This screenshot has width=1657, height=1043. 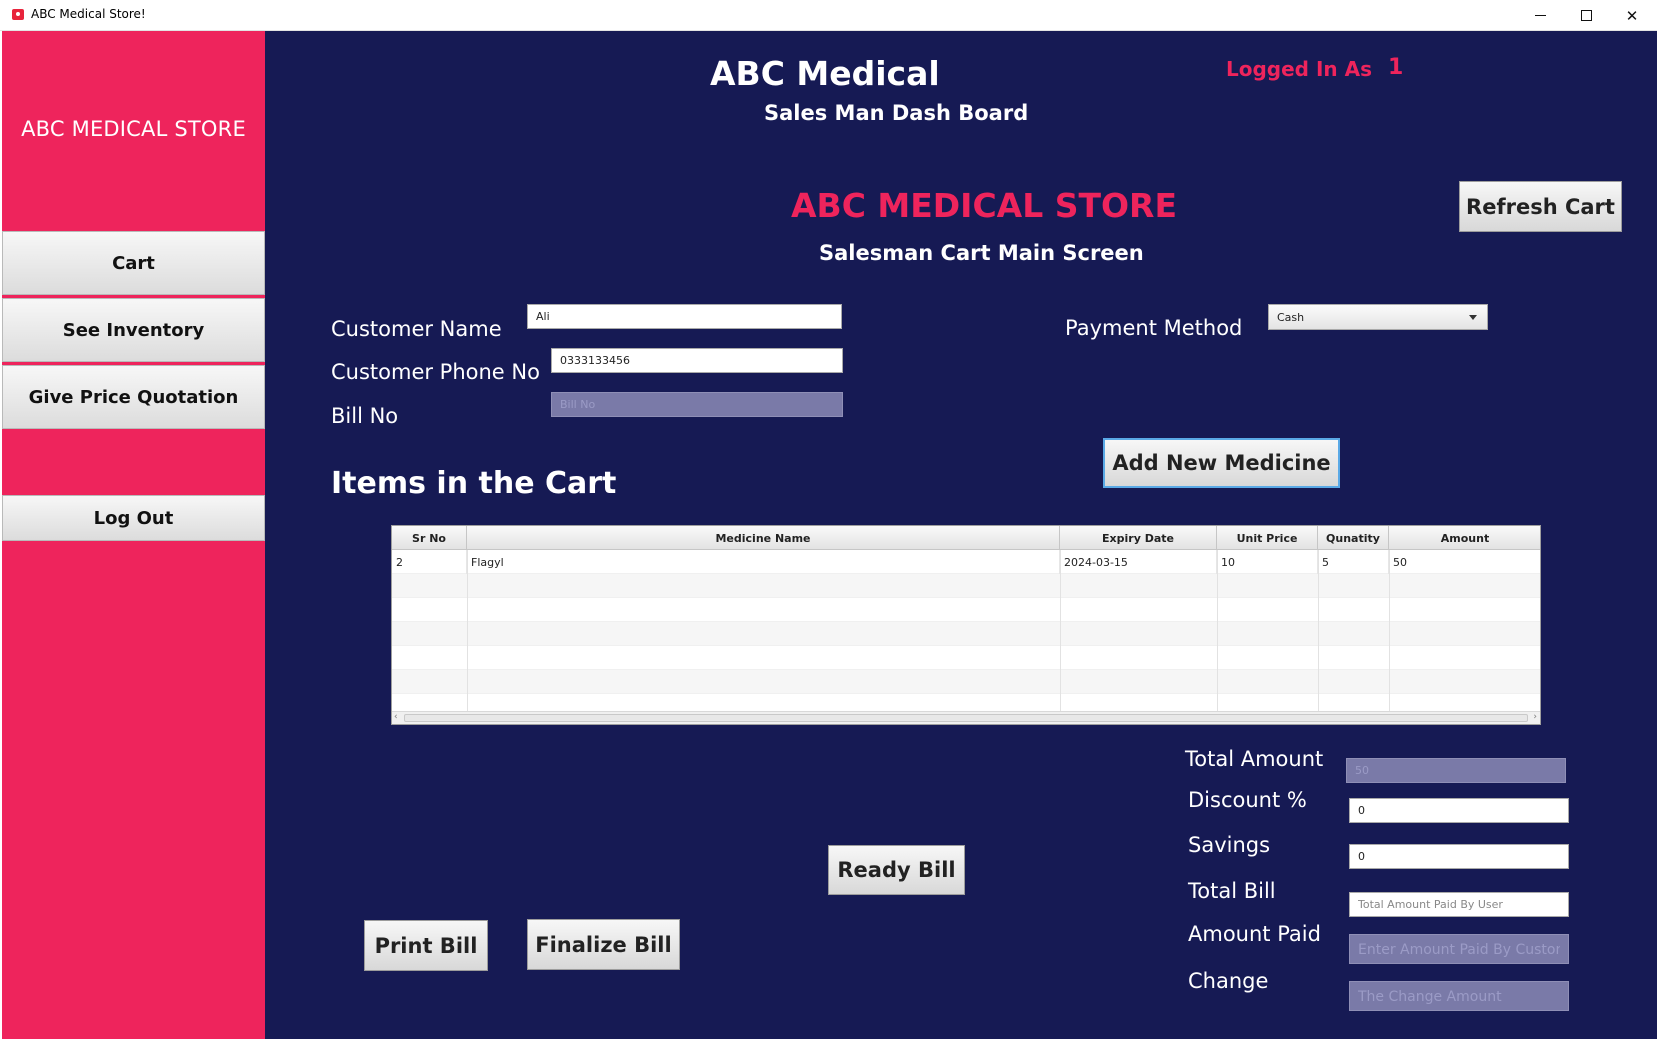 I want to click on savings-field, so click(x=1459, y=856).